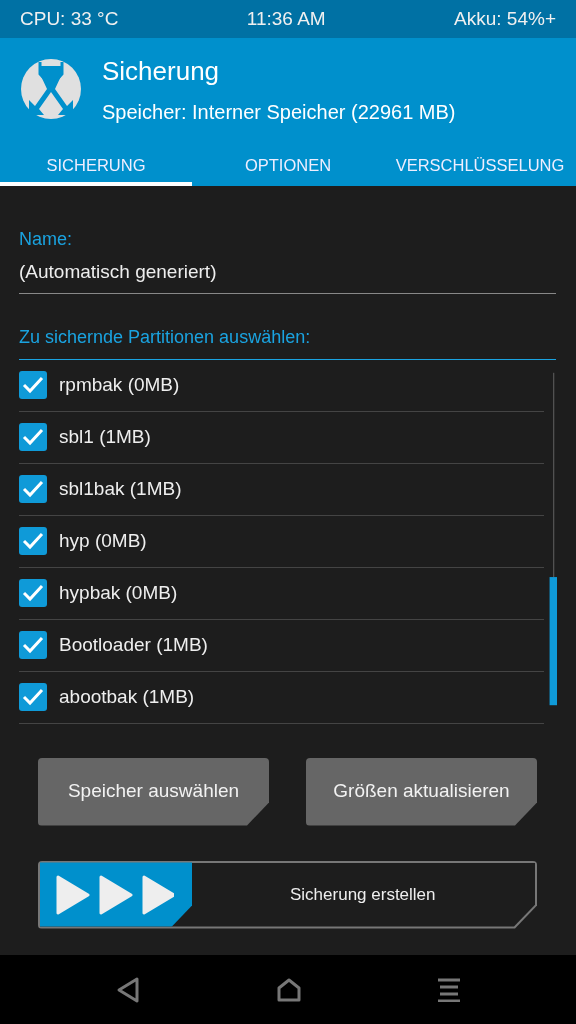 The height and width of the screenshot is (1024, 576). I want to click on clock: 11:36 AM, so click(286, 18).